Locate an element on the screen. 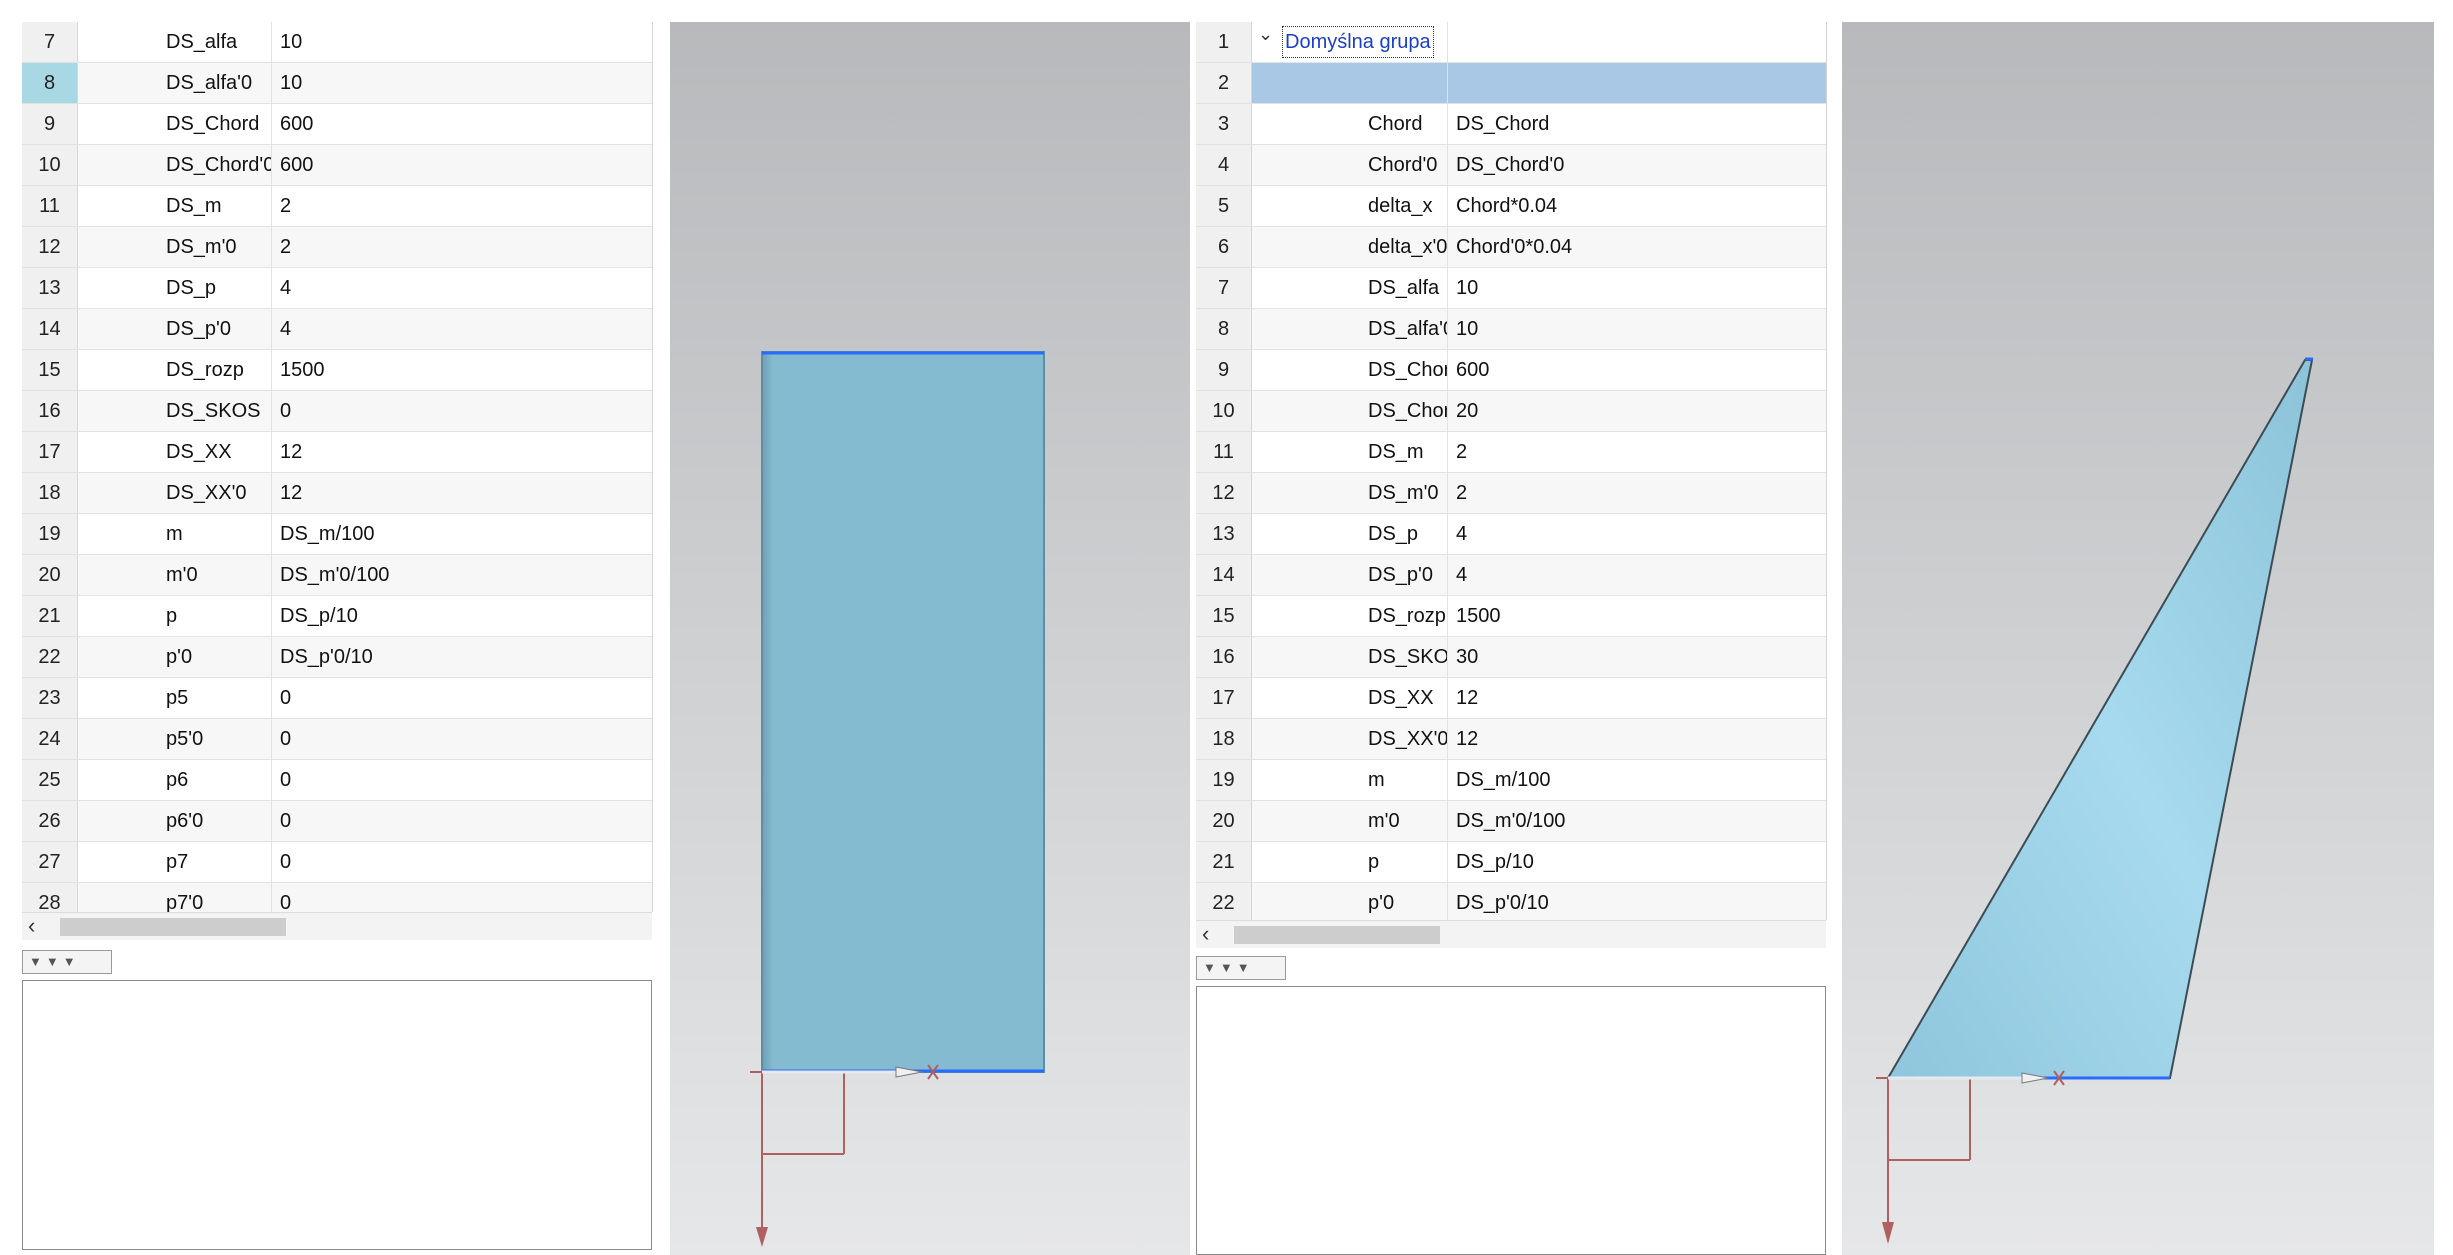  table-row: 28 p7'0 0 is located at coordinates (337, 897).